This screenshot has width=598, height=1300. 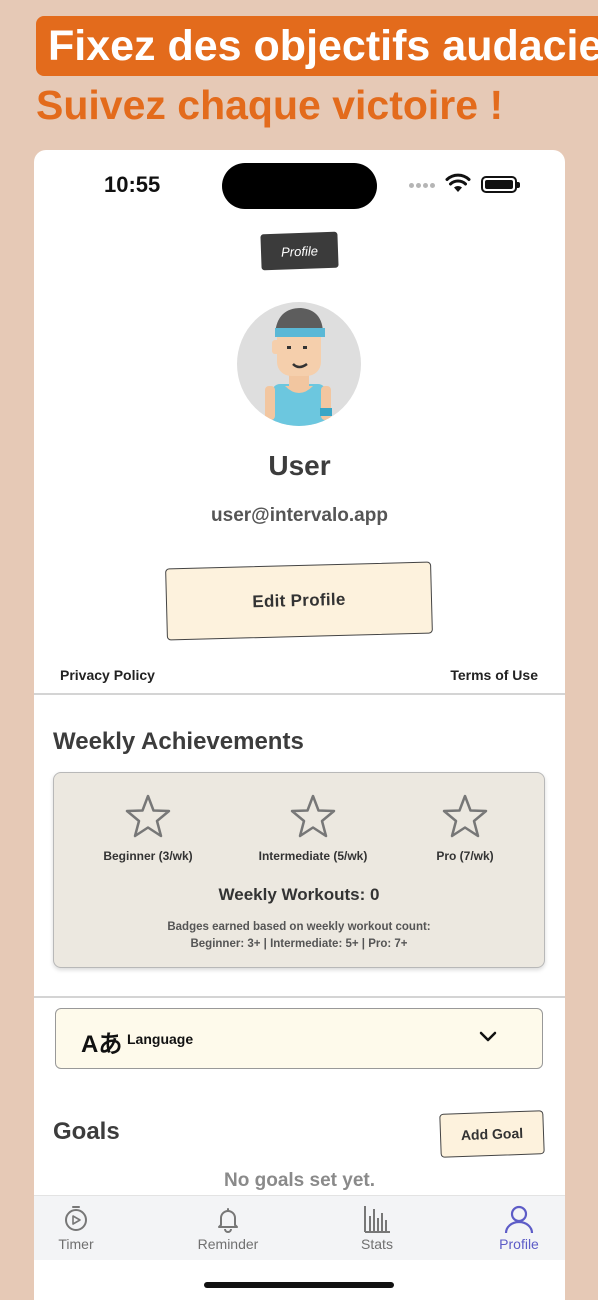 I want to click on edit-profile-button: Edit Profile, so click(x=299, y=601).